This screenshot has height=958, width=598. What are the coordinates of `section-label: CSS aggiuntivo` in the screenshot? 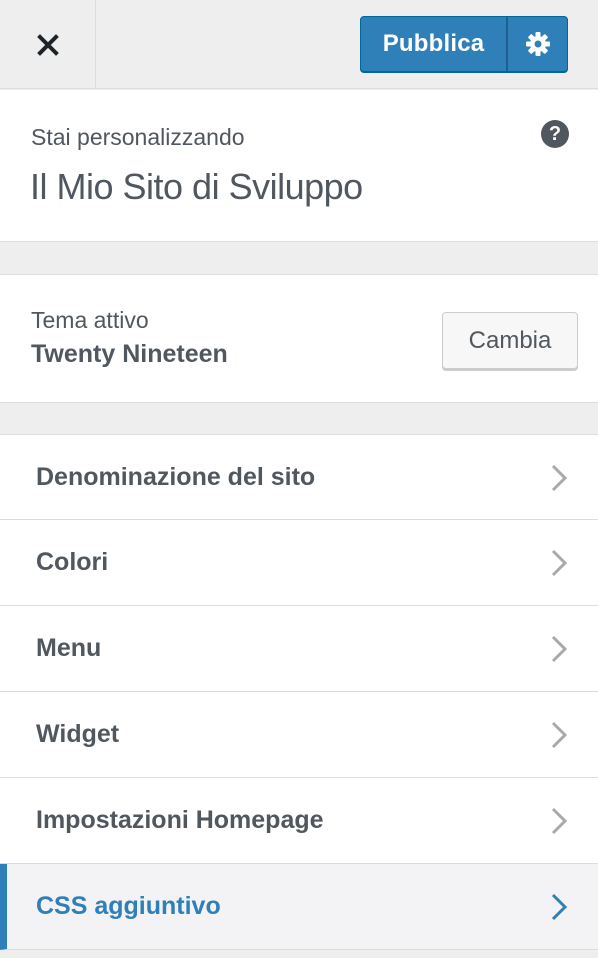 It's located at (128, 906).